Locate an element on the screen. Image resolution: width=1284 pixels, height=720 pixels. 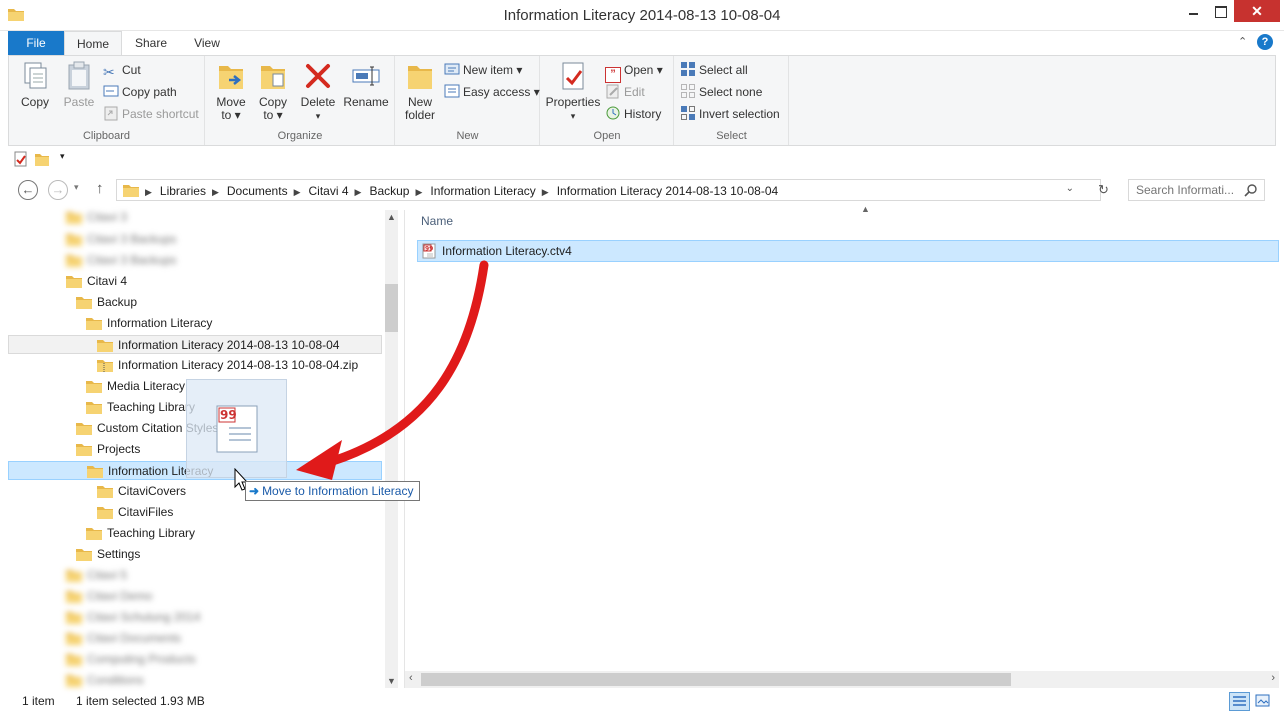
tree-item-teaching-library: Teaching Library is located at coordinates (140, 533).